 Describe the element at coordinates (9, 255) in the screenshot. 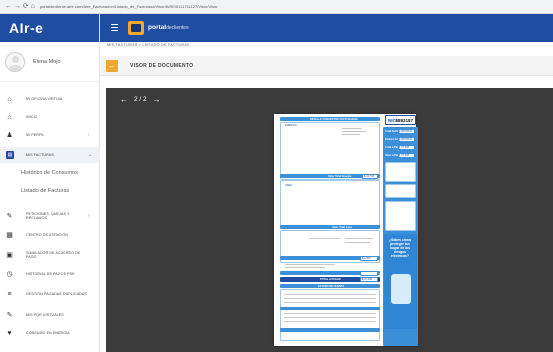

I see `calculator-icon: ▣` at that location.